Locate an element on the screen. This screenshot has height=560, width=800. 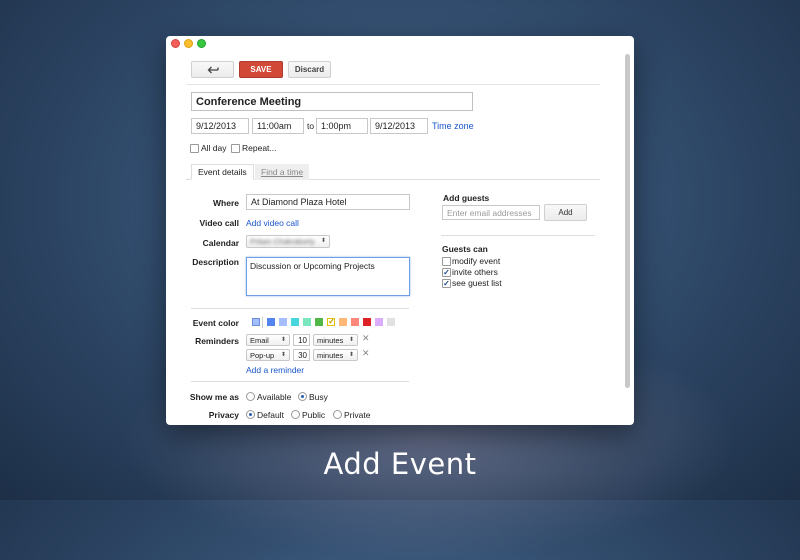
color-swatch-default is located at coordinates (256, 322).